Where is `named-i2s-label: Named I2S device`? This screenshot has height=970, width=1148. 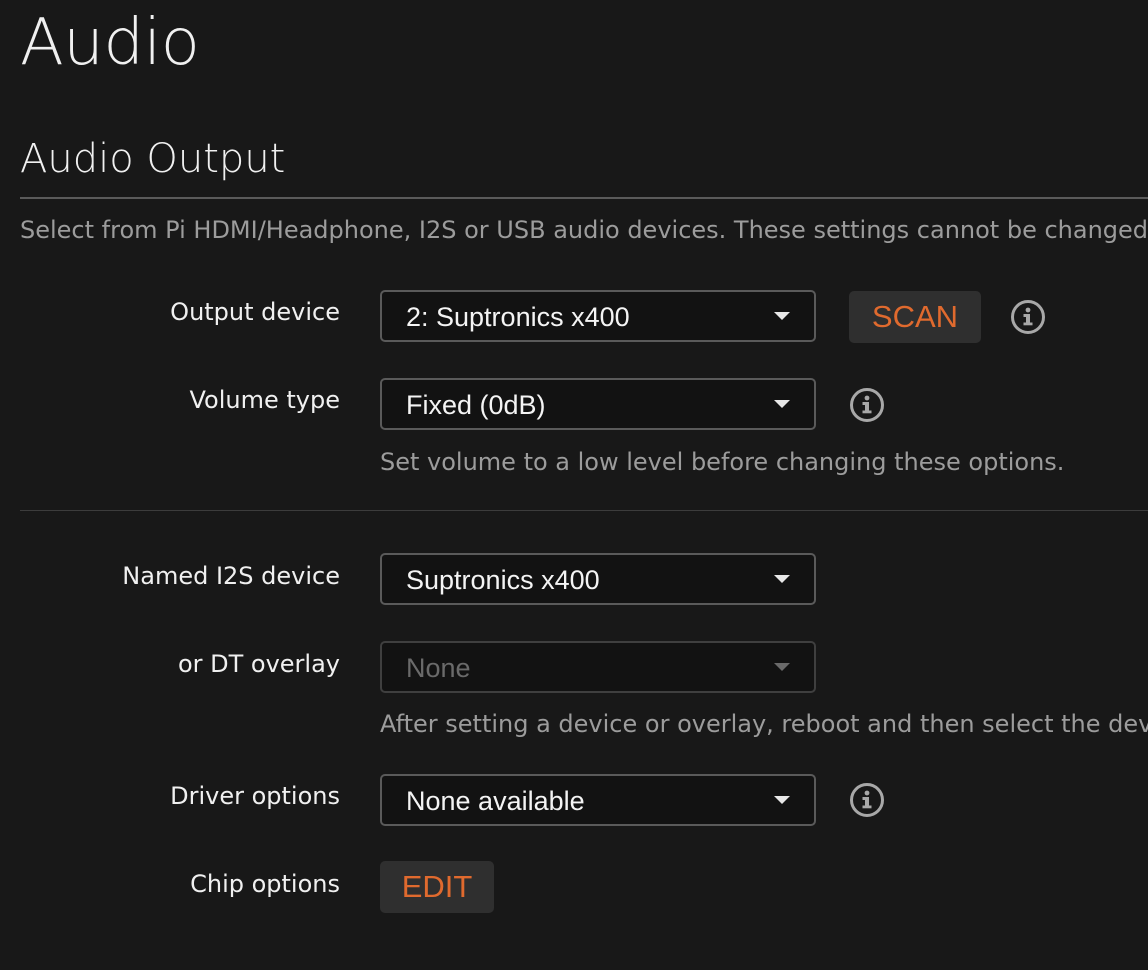
named-i2s-label: Named I2S device is located at coordinates (231, 576).